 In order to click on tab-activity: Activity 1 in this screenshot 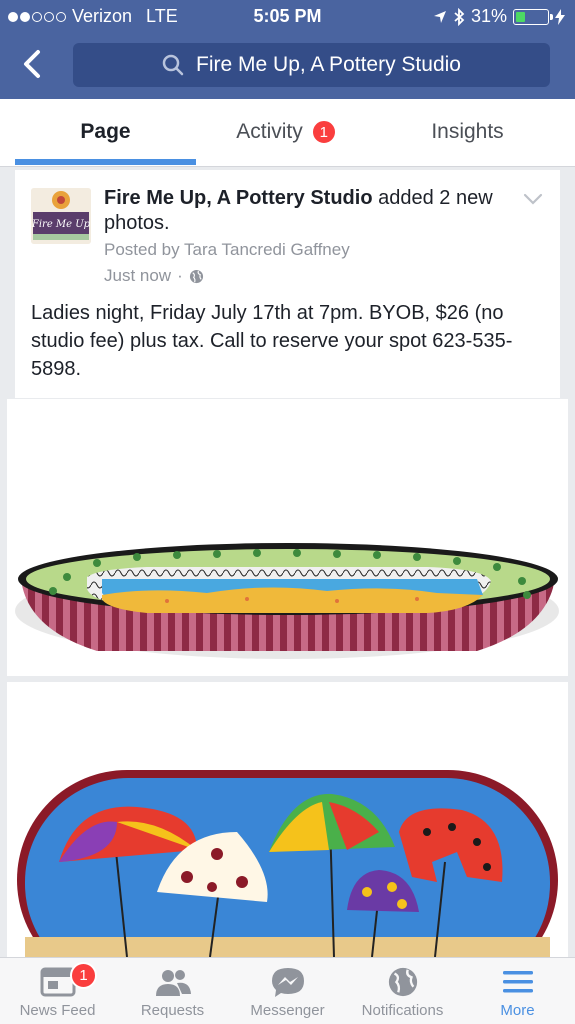, I will do `click(286, 132)`.